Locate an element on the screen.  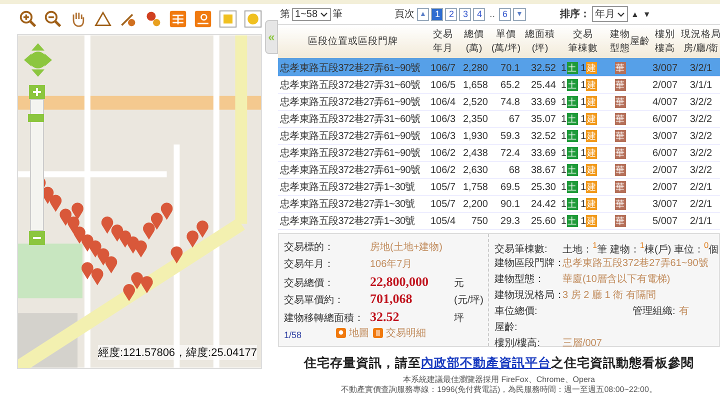
date-cell-text: 105/4 is located at coordinates (443, 221).